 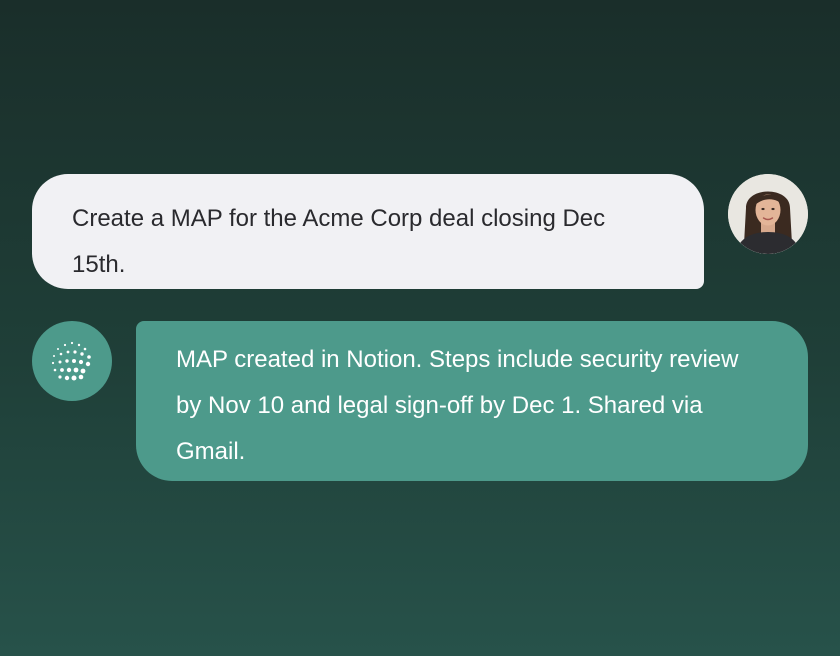 I want to click on assistant-avatar, so click(x=72, y=361).